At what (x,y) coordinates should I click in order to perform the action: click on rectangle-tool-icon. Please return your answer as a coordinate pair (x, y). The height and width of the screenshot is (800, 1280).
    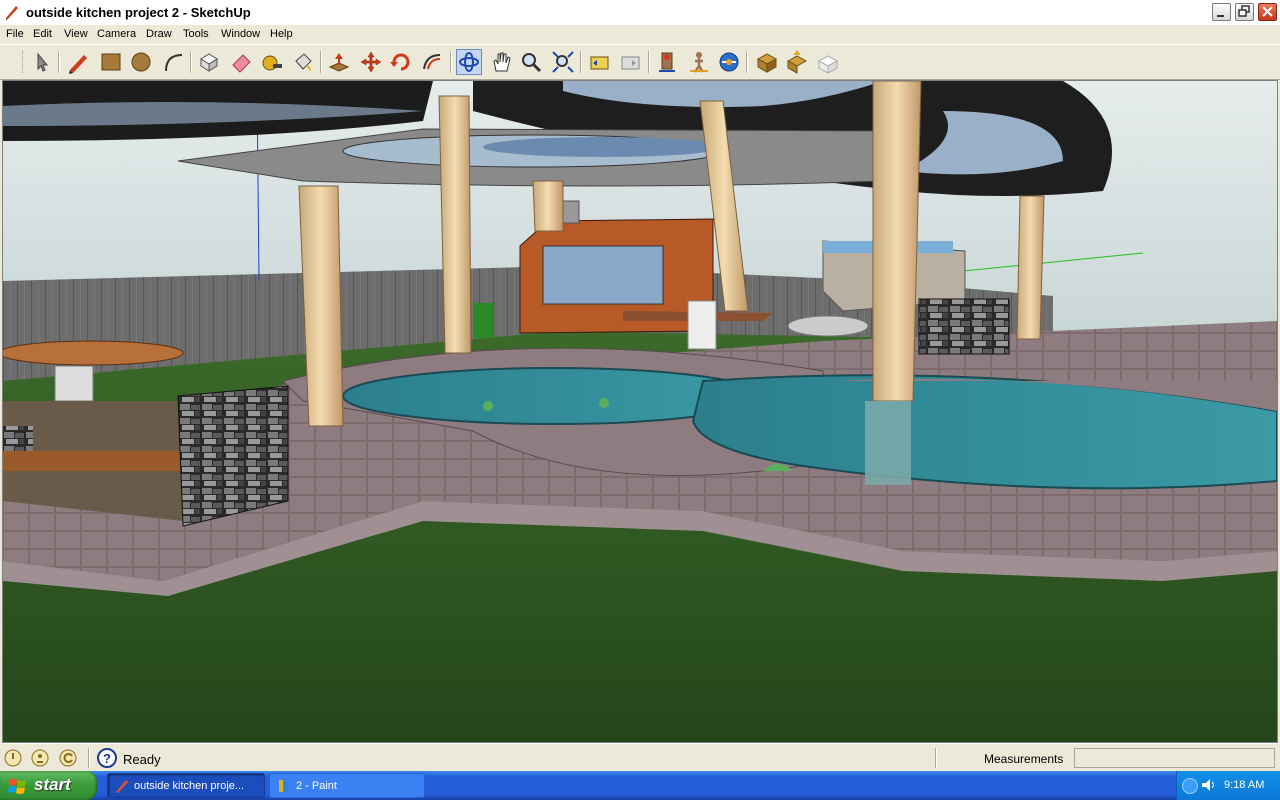
    Looking at the image, I should click on (111, 62).